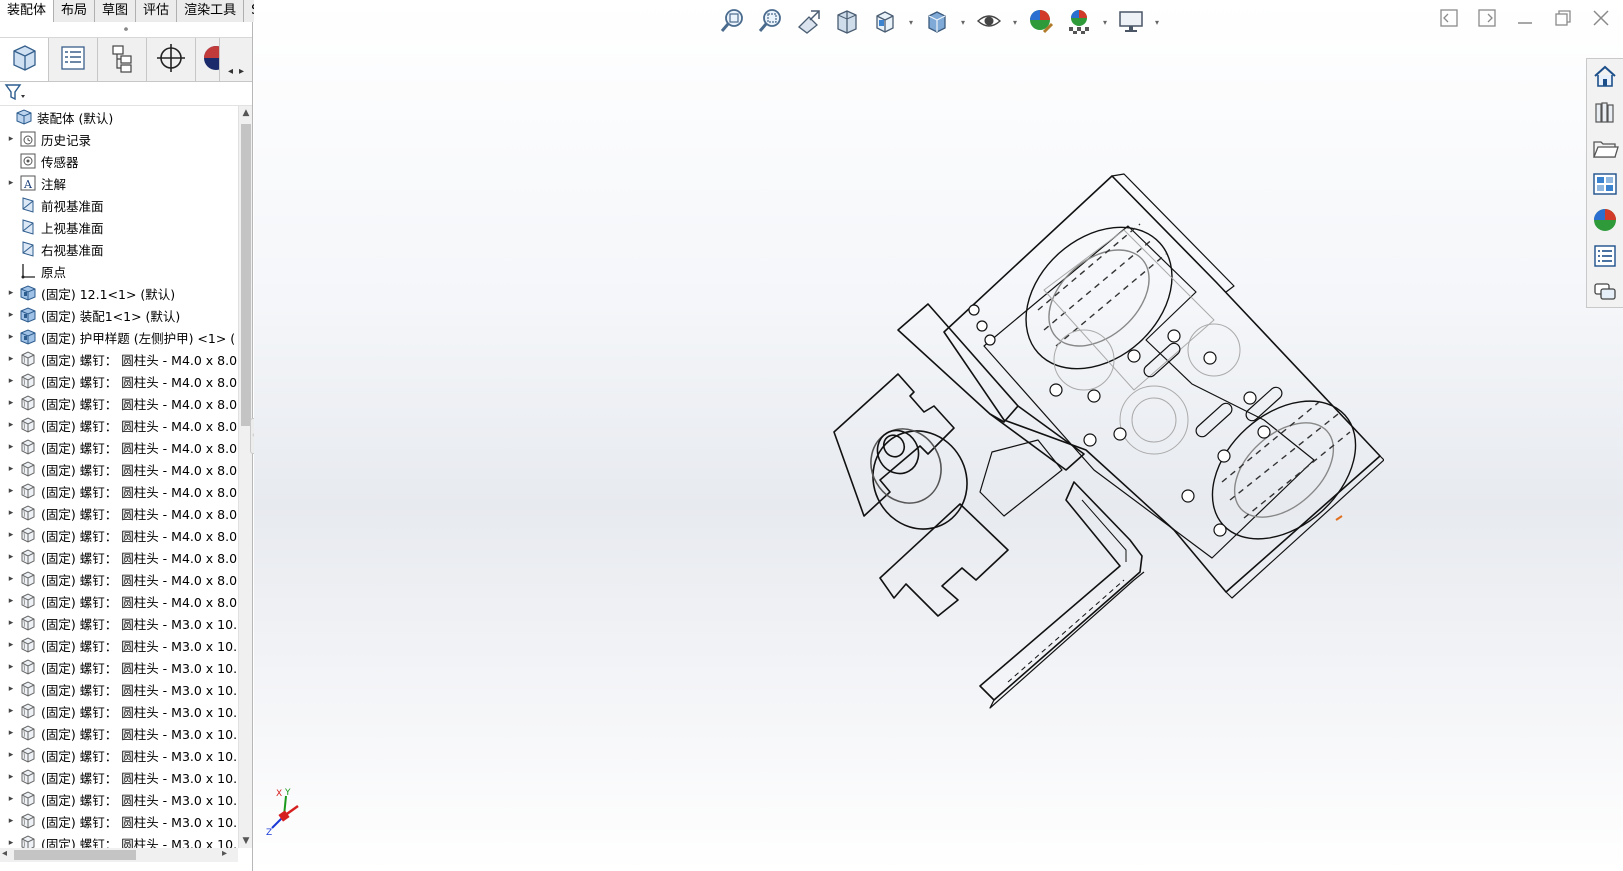  Describe the element at coordinates (1563, 20) in the screenshot. I see `restore-button` at that location.